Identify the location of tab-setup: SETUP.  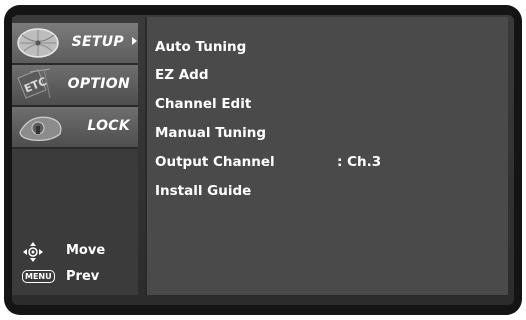
(75, 44).